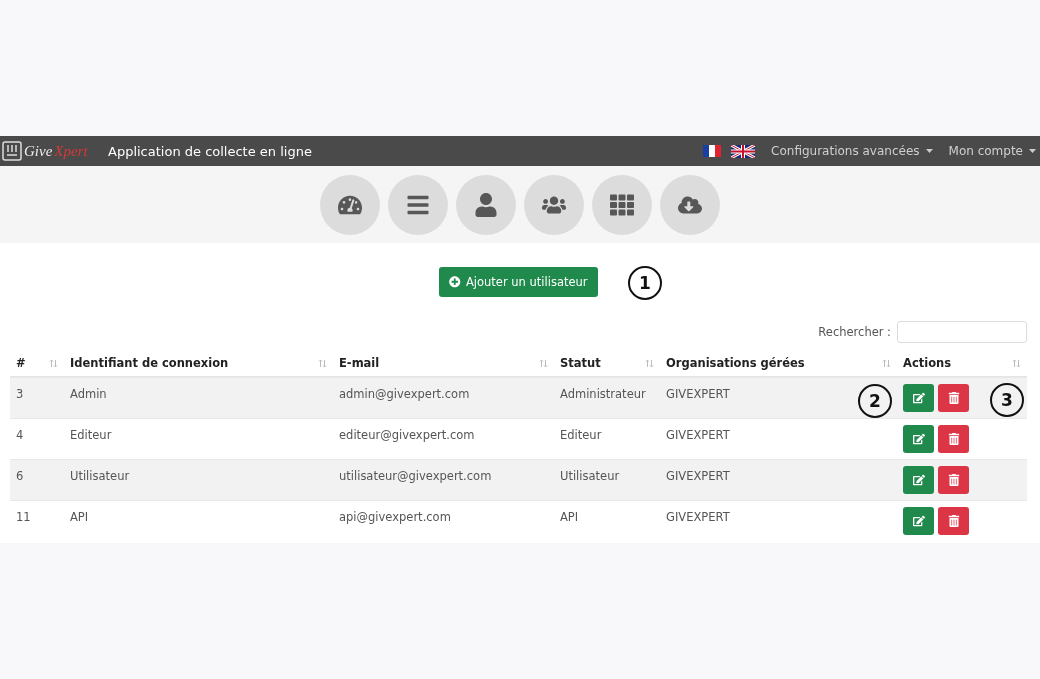  Describe the element at coordinates (198, 397) in the screenshot. I see `table-cell: Admin` at that location.